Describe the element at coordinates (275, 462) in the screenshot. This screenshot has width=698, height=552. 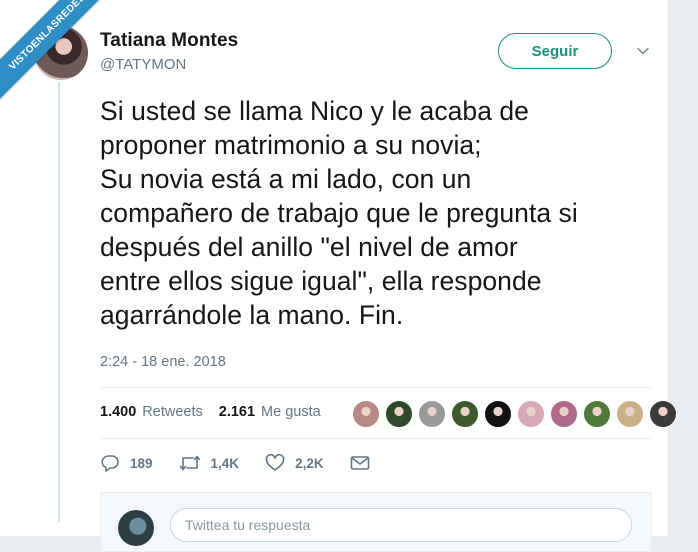
I see `heart-icon` at that location.